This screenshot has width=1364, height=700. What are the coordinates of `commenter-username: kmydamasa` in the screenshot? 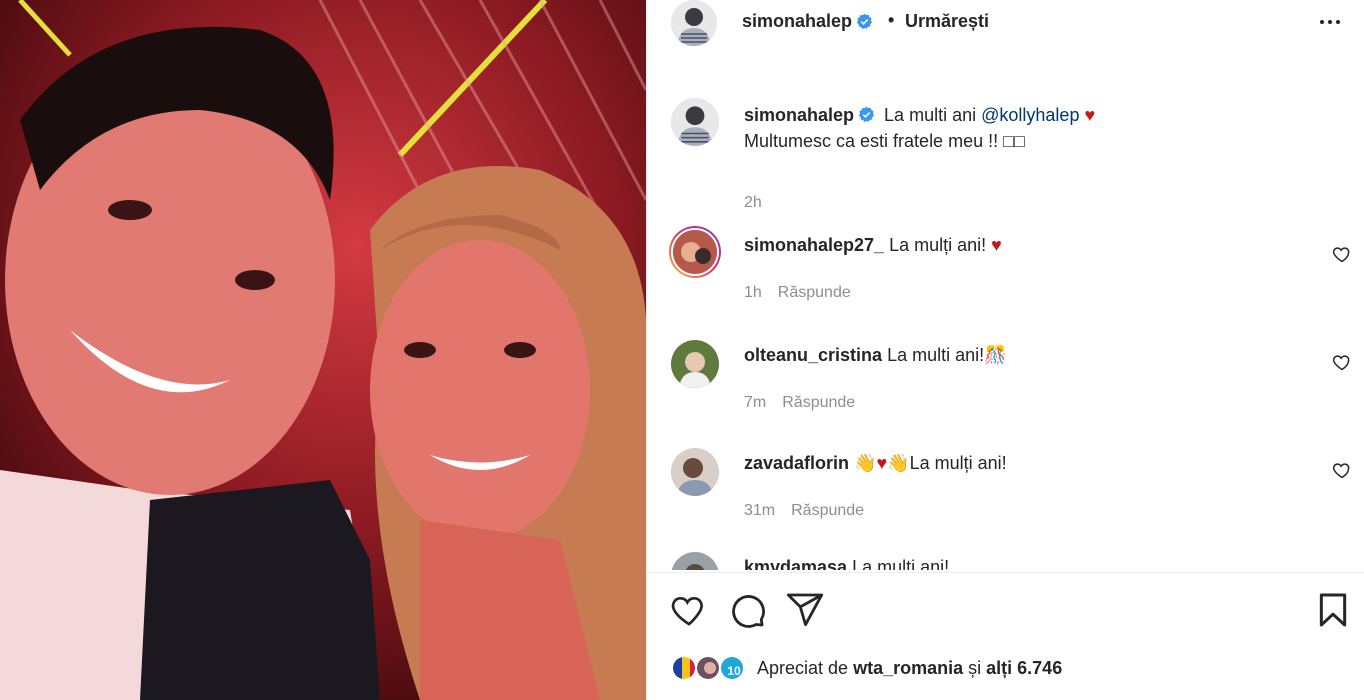 It's located at (795, 563).